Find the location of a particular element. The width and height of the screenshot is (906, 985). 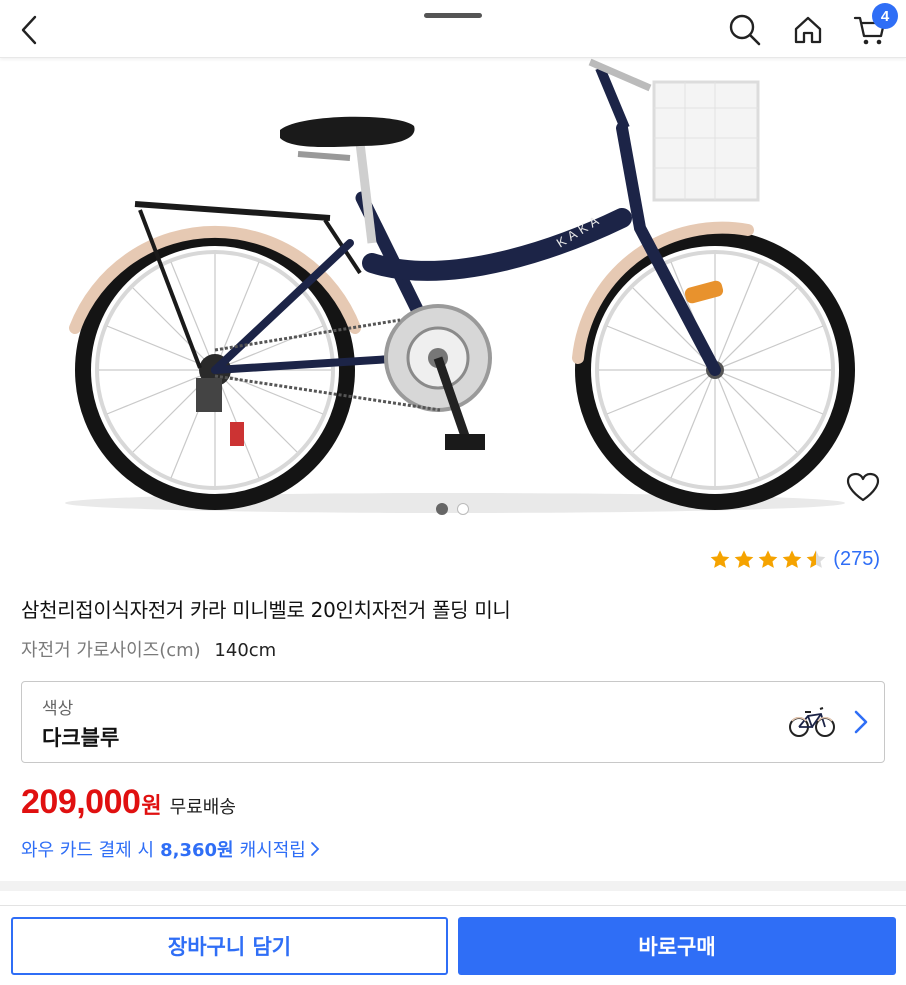

product-spec: 자전거 가로사이즈(cm) 140cm is located at coordinates (148, 649).